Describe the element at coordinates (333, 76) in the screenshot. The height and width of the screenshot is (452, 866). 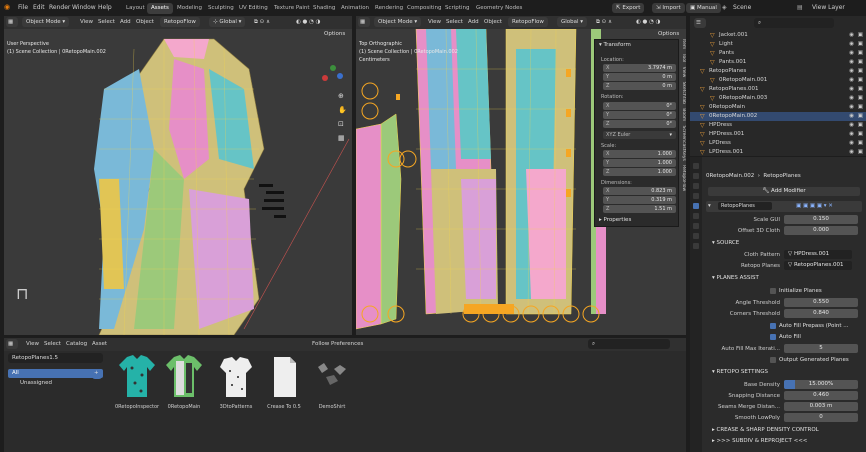
I see `navigation-gizmo` at that location.